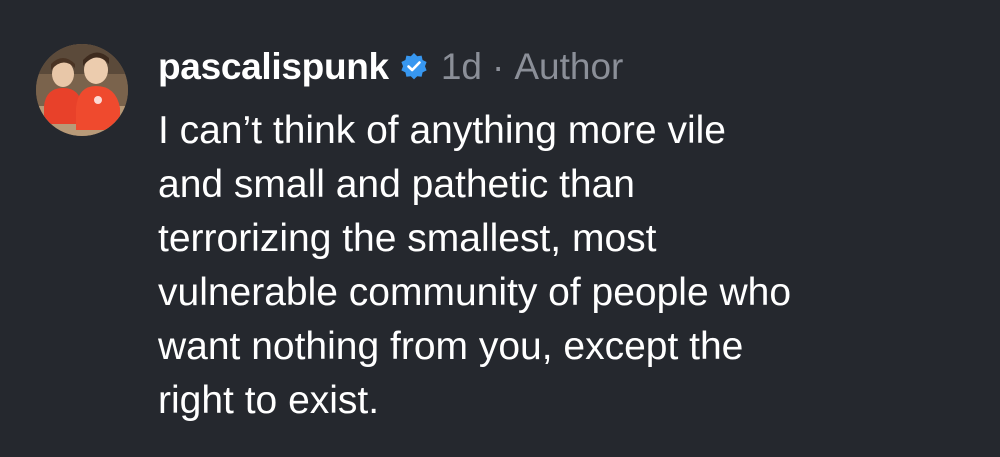 The image size is (1000, 457). I want to click on comment-text-line: want nothing from you, except the, so click(451, 346).